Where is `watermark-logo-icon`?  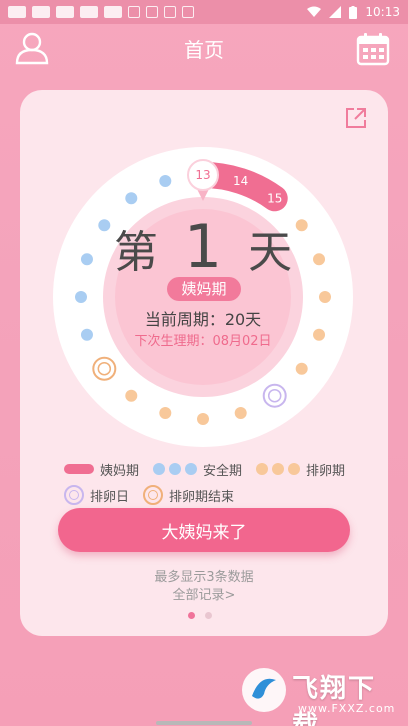
watermark-logo-icon is located at coordinates (264, 690).